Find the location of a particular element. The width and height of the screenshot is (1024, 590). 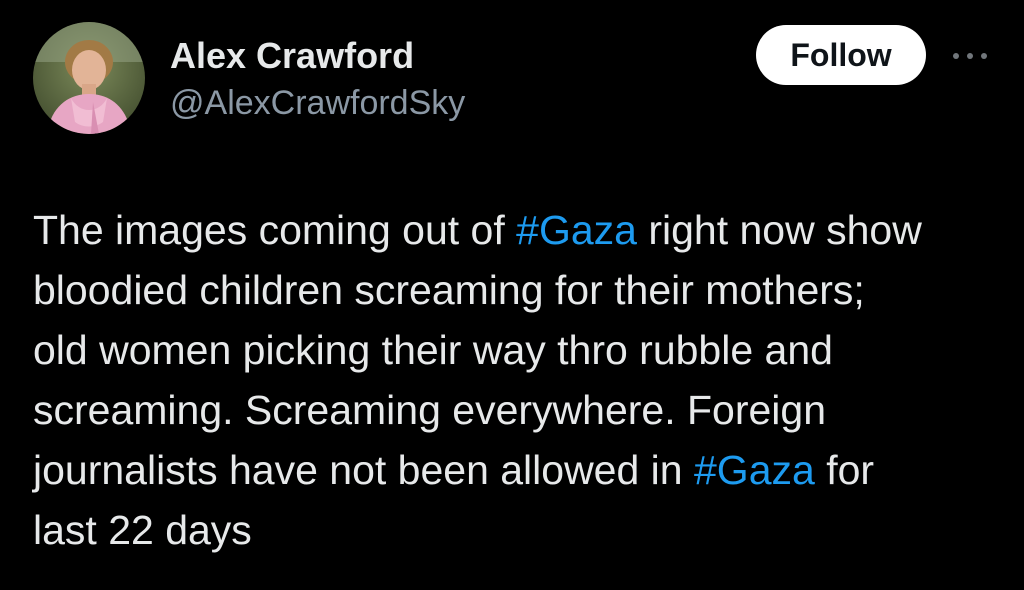

tweet-text-segment: for is located at coordinates (844, 470).